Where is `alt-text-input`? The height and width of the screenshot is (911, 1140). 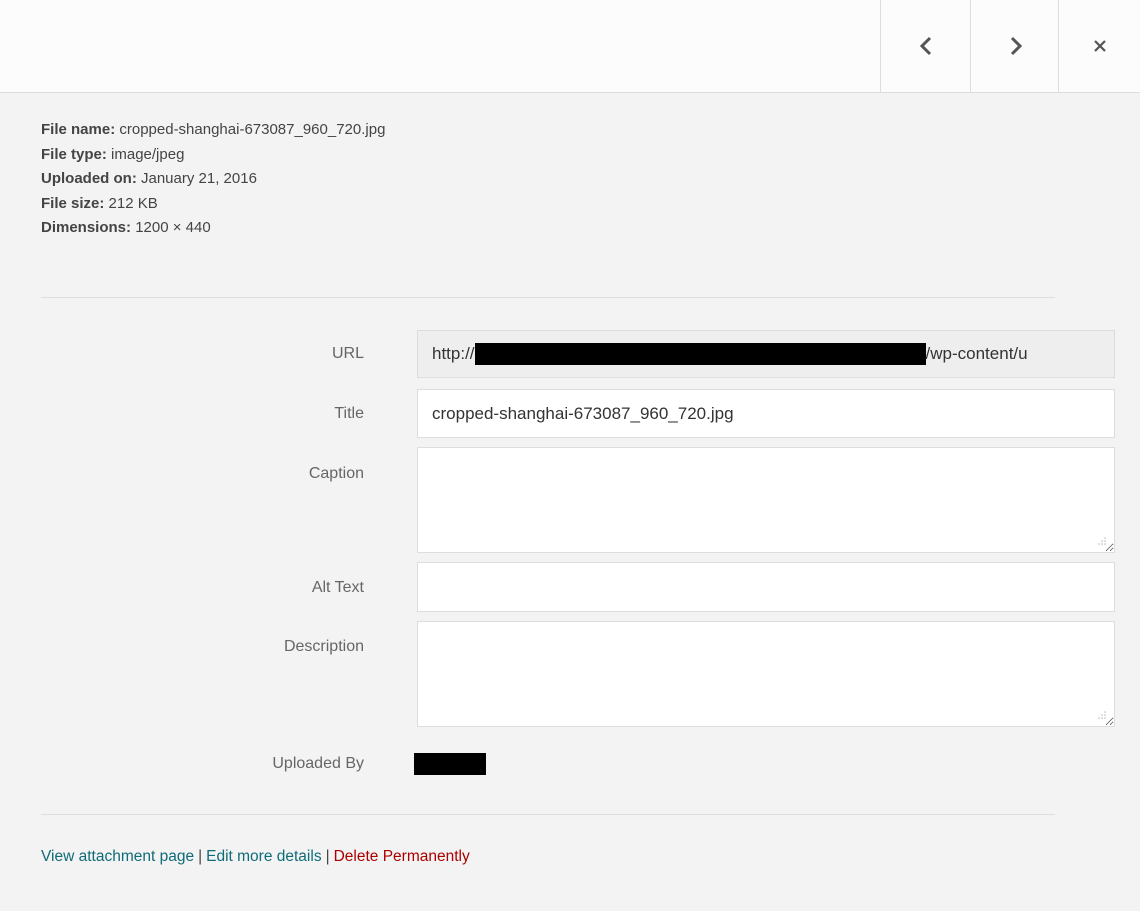 alt-text-input is located at coordinates (766, 587).